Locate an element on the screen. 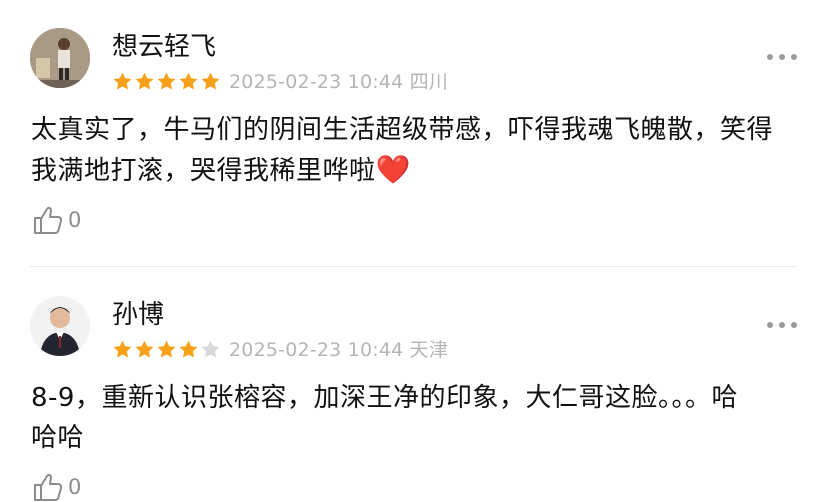 This screenshot has height=502, width=827. heart-emoji: ❤️ is located at coordinates (393, 169).